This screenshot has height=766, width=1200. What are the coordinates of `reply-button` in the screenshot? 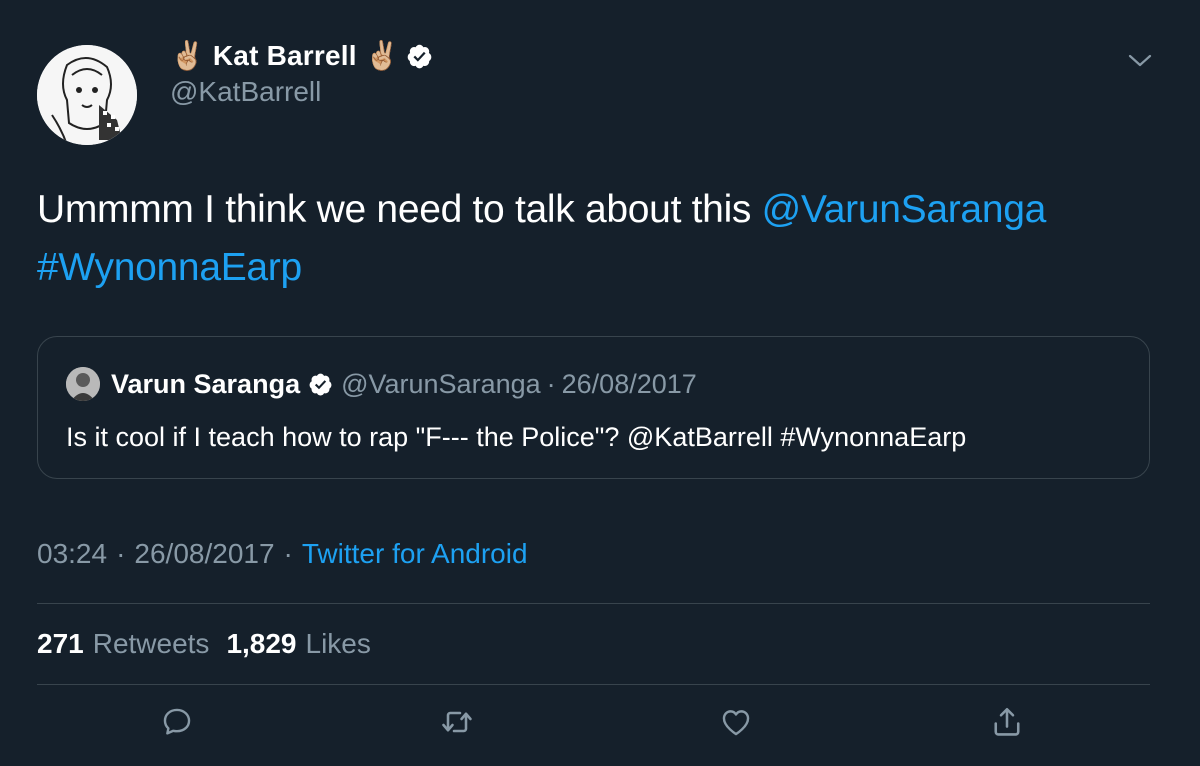 It's located at (177, 722).